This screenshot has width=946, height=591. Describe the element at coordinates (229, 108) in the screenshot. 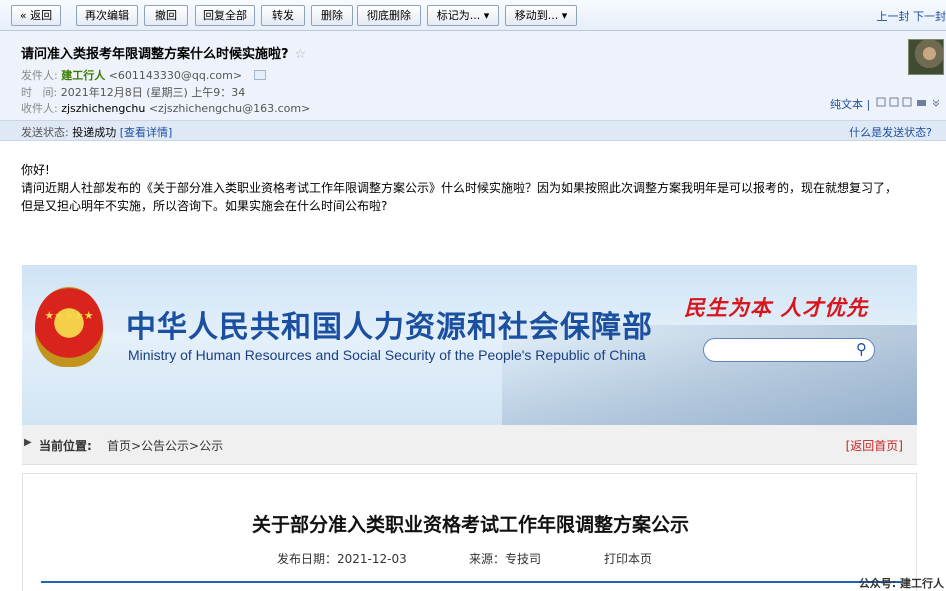

I see `recipient-address: <zjszhichengchu@163.com>` at that location.